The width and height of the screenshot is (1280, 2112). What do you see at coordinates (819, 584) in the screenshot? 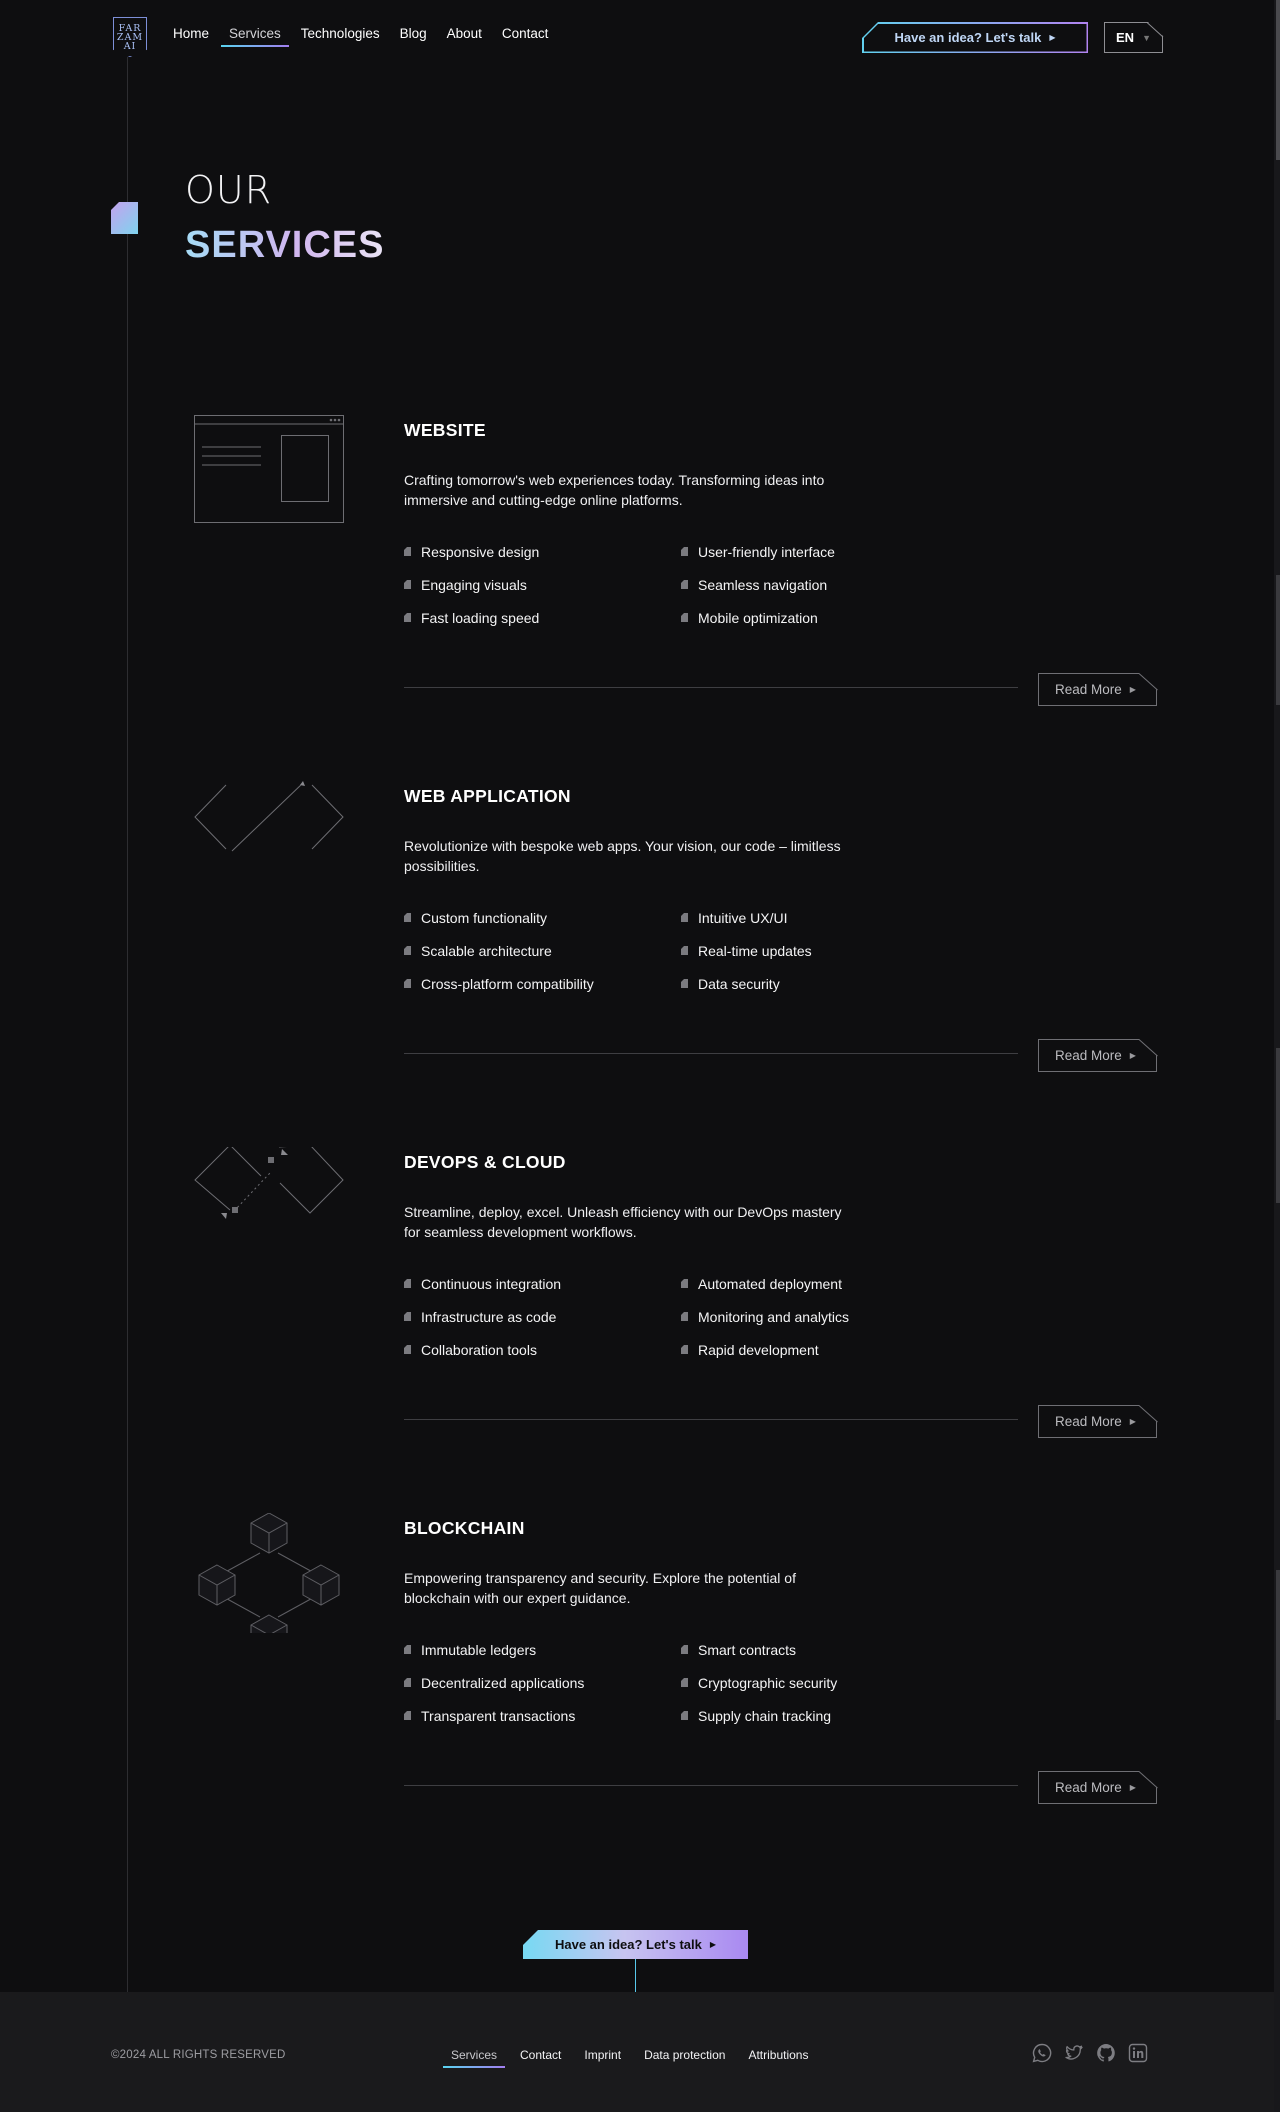
I see `feature-item: Seamless navigation` at bounding box center [819, 584].